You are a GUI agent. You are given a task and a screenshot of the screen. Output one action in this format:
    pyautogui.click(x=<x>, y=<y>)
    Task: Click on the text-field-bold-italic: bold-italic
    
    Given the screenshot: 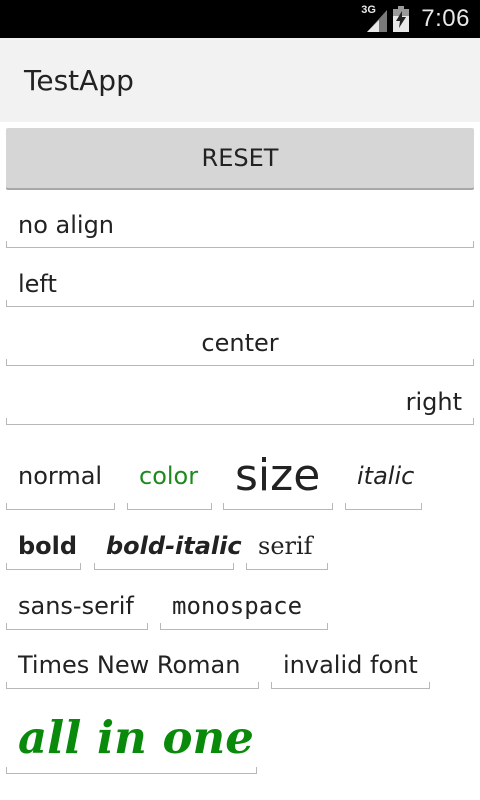 What is the action you would take?
    pyautogui.click(x=168, y=546)
    